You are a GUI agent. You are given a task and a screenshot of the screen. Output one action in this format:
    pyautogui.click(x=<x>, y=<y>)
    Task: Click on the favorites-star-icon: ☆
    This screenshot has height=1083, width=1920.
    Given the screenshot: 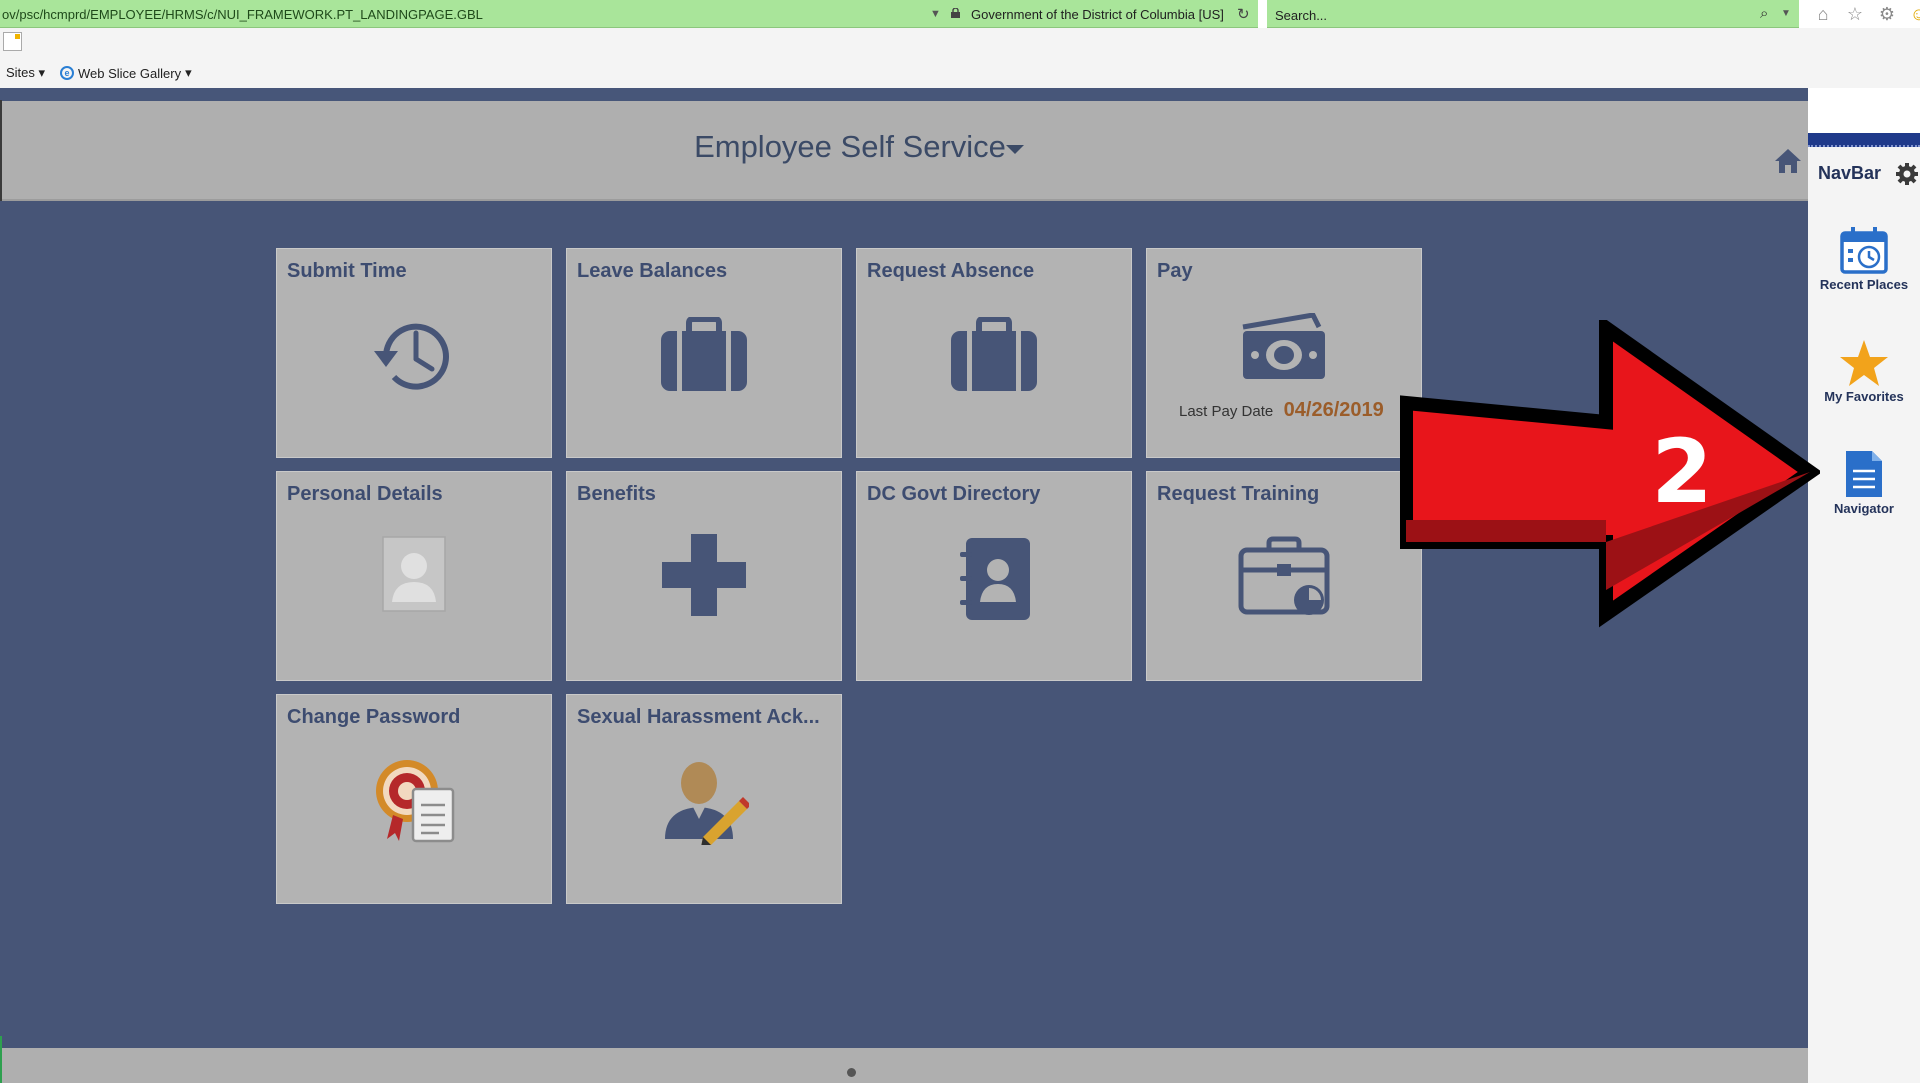 What is the action you would take?
    pyautogui.click(x=1855, y=14)
    